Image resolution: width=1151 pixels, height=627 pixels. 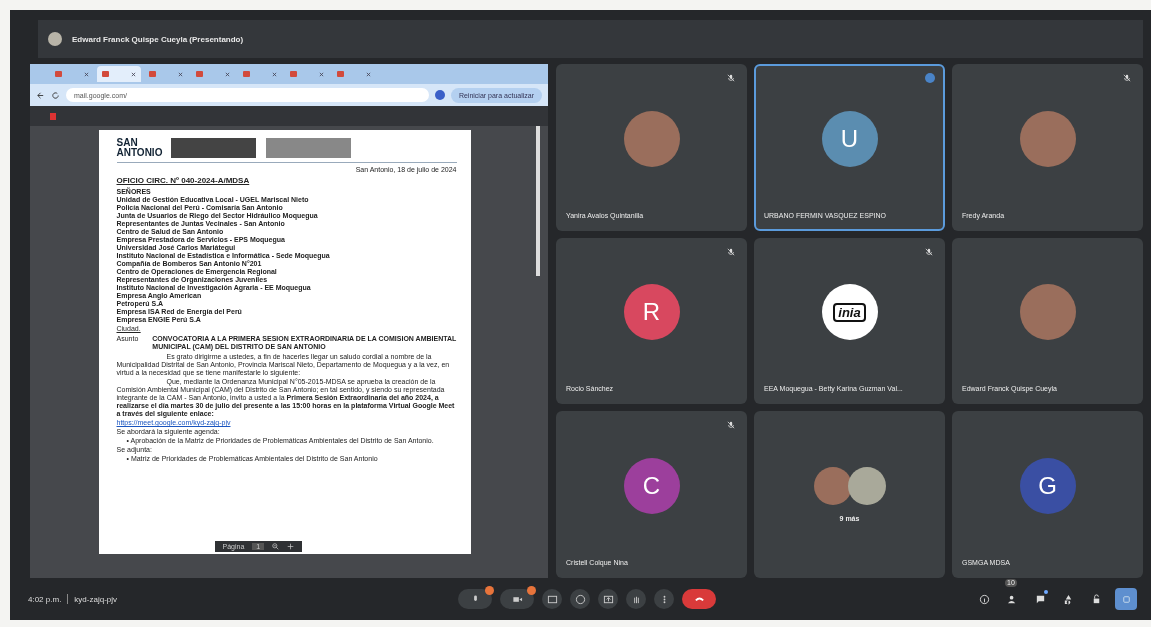 What do you see at coordinates (517, 599) in the screenshot?
I see `camera-button` at bounding box center [517, 599].